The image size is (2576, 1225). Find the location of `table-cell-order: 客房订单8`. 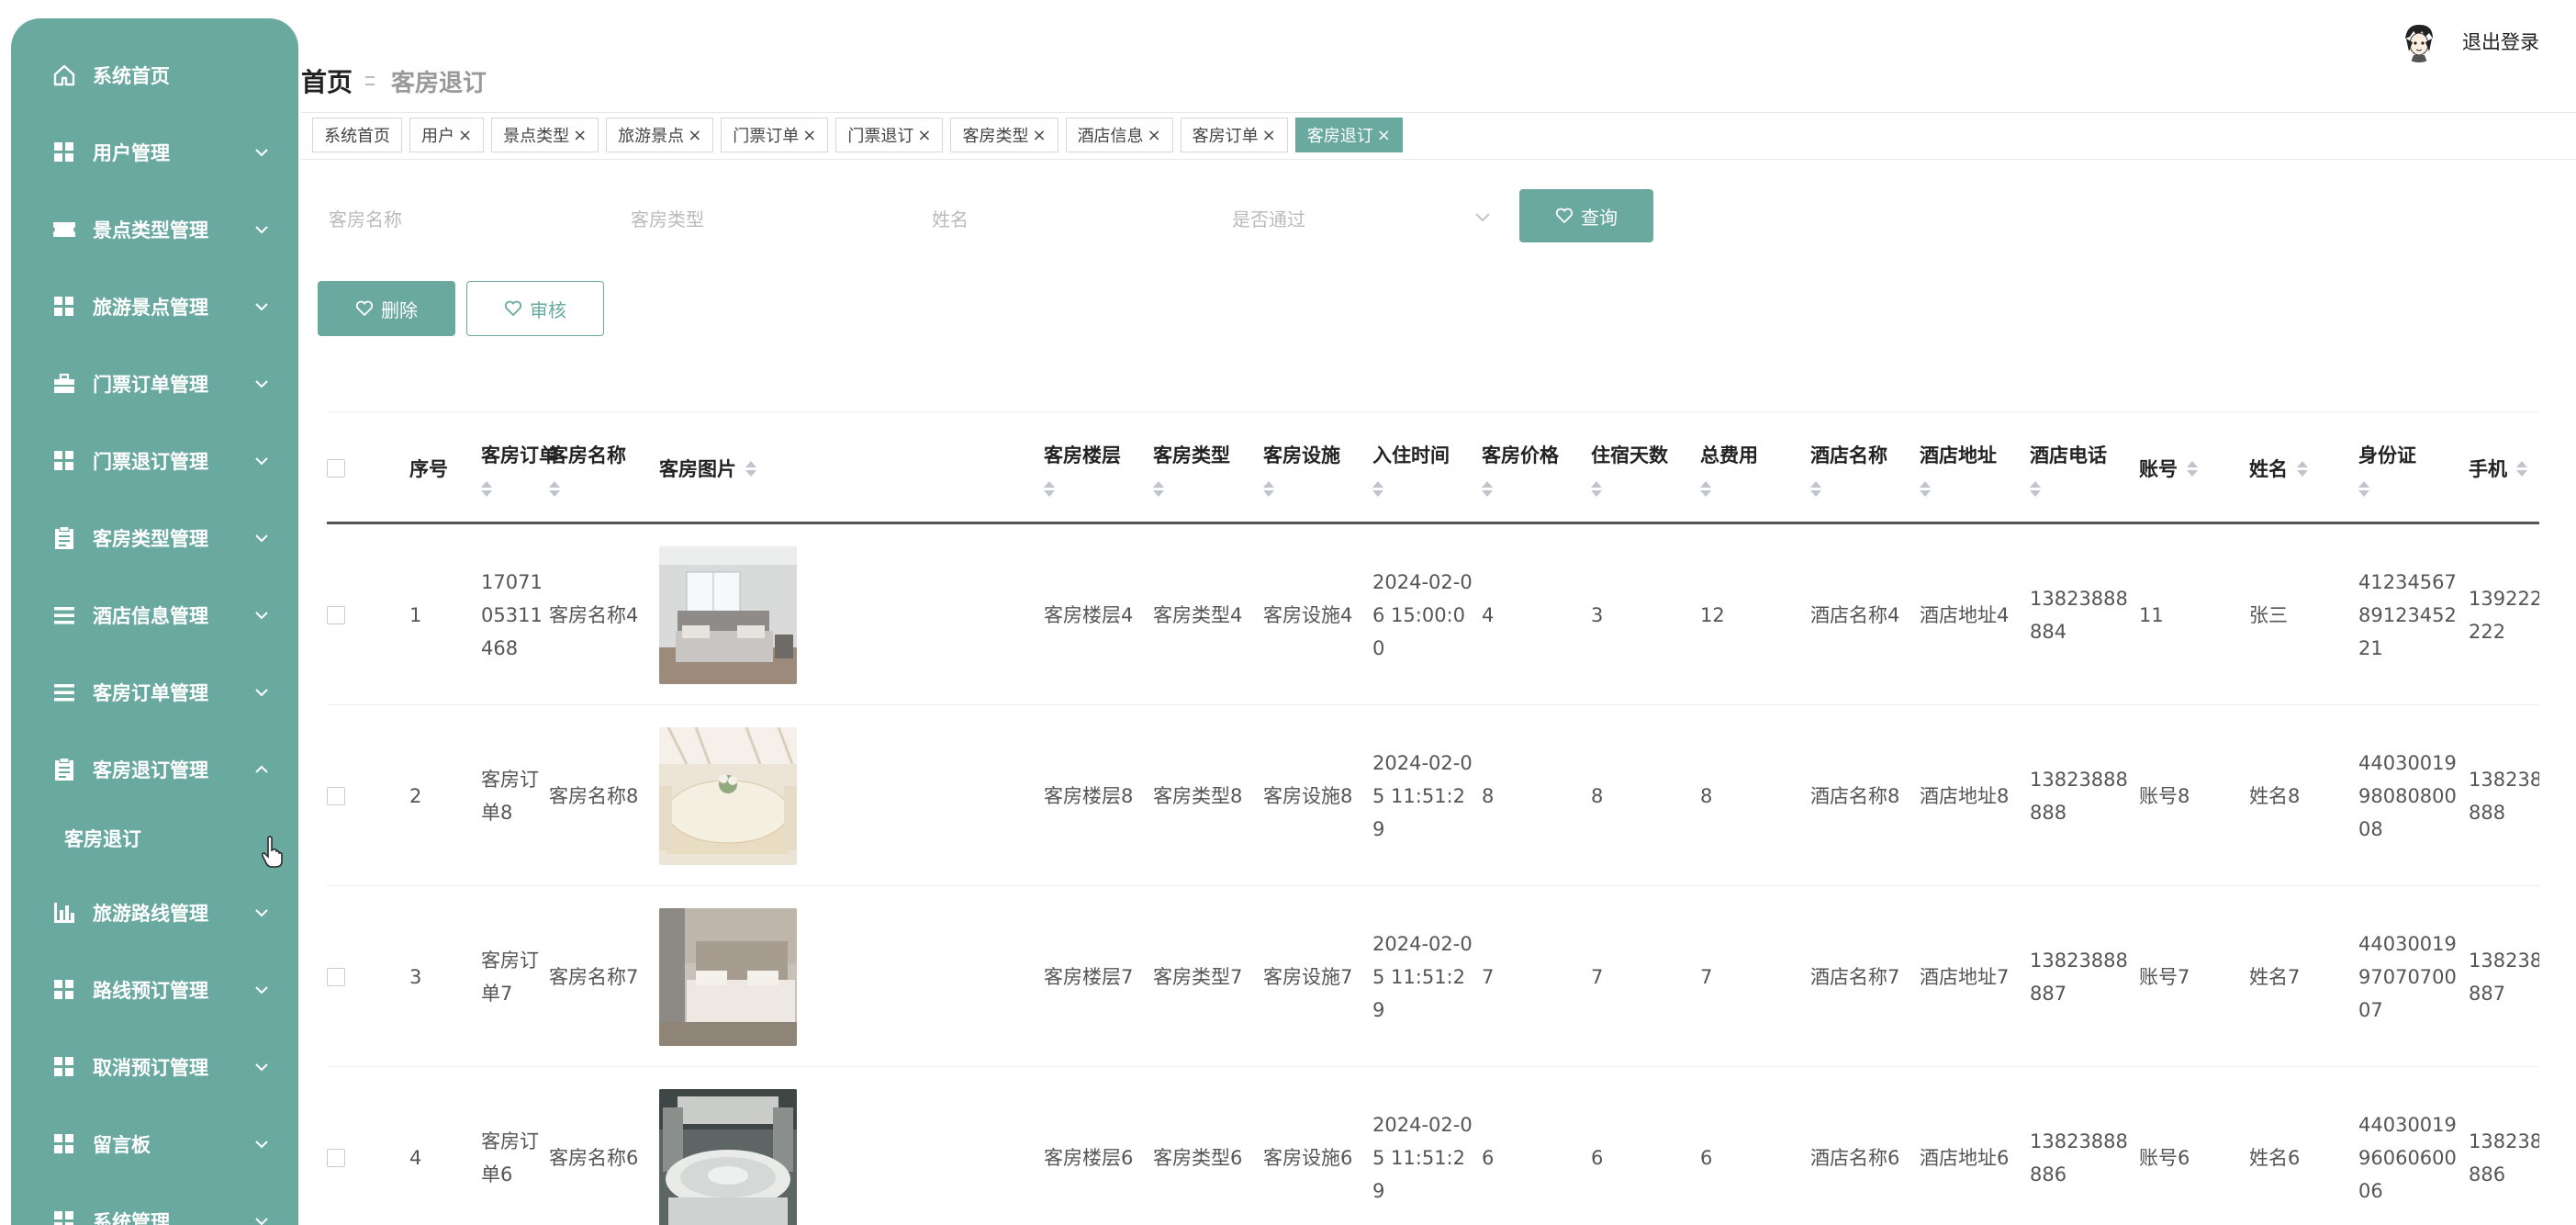

table-cell-order: 客房订单8 is located at coordinates (516, 795).